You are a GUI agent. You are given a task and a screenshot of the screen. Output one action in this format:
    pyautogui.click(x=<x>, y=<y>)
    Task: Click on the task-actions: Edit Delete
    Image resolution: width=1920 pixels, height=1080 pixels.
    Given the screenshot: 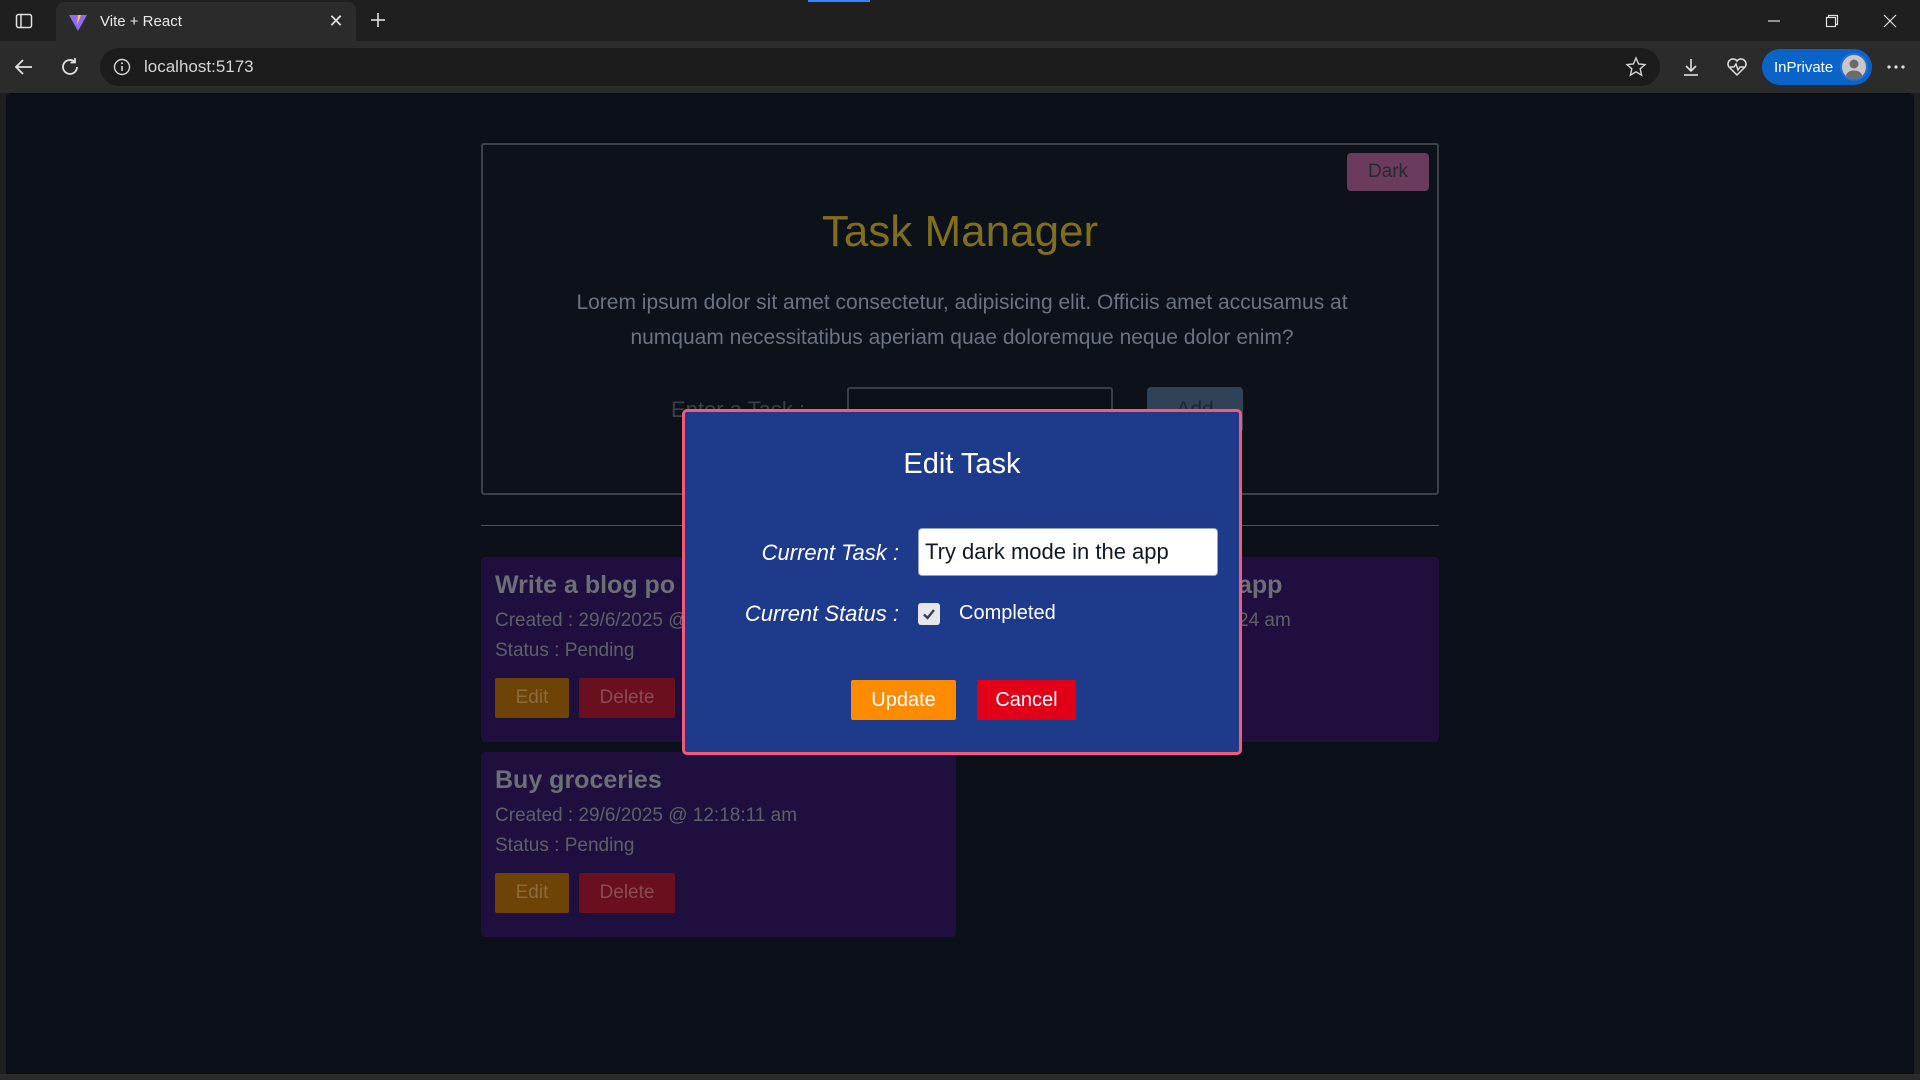 What is the action you would take?
    pyautogui.click(x=718, y=893)
    